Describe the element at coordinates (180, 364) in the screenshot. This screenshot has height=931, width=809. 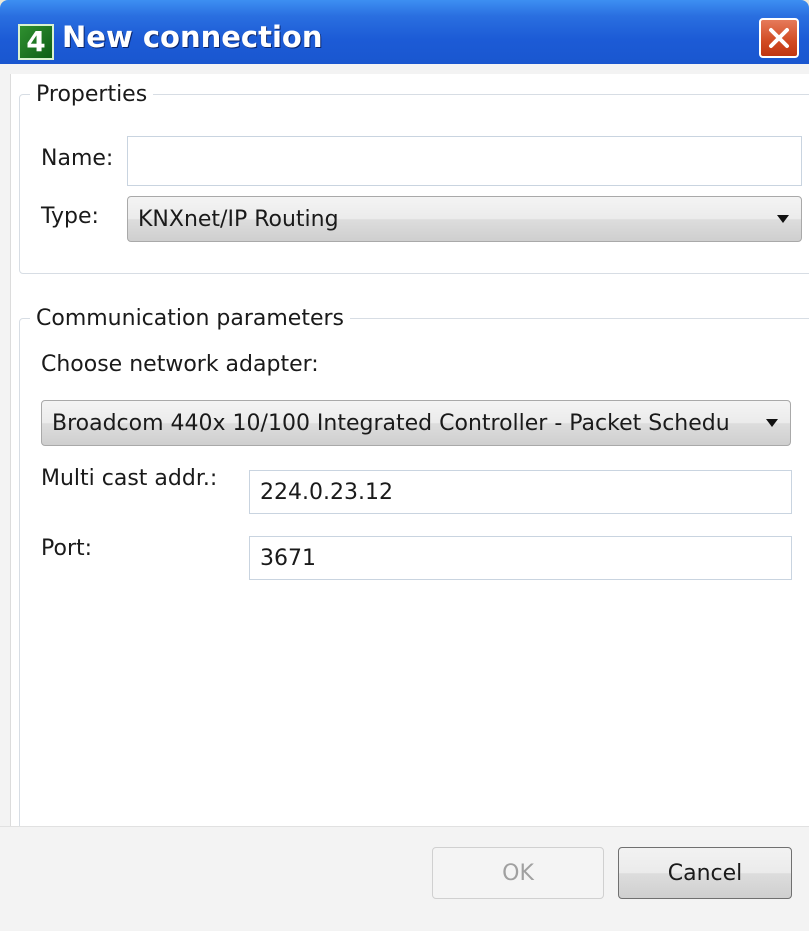
I see `network-adapter-label: Choose network adapter:` at that location.